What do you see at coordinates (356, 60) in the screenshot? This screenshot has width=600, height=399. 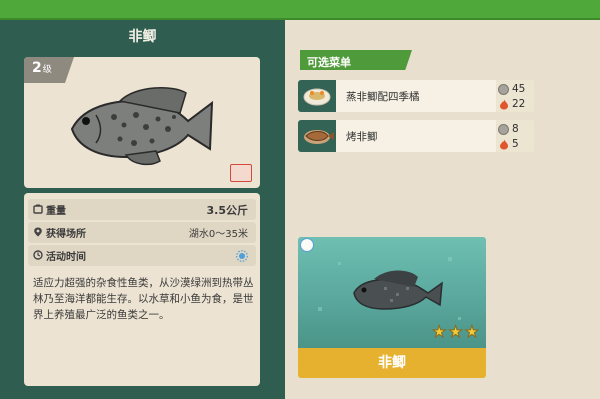 I see `menu-header: 可选菜单` at bounding box center [356, 60].